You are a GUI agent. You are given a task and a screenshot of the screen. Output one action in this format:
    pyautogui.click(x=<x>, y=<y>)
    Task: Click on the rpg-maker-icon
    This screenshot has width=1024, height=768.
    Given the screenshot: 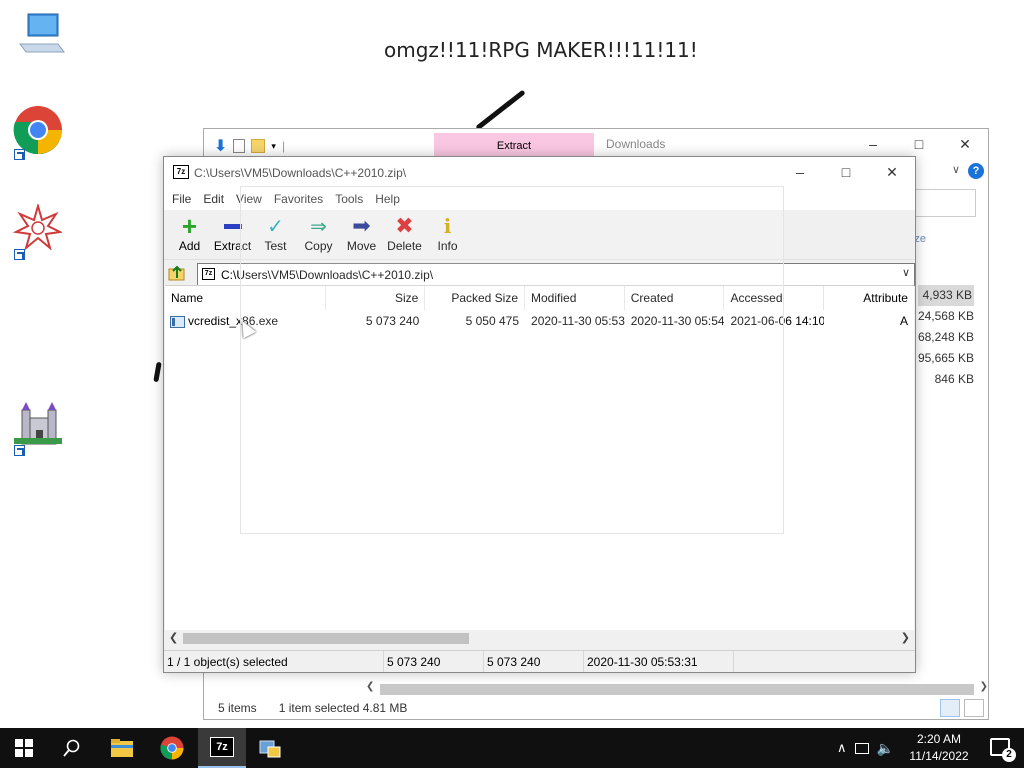 What is the action you would take?
    pyautogui.click(x=40, y=231)
    